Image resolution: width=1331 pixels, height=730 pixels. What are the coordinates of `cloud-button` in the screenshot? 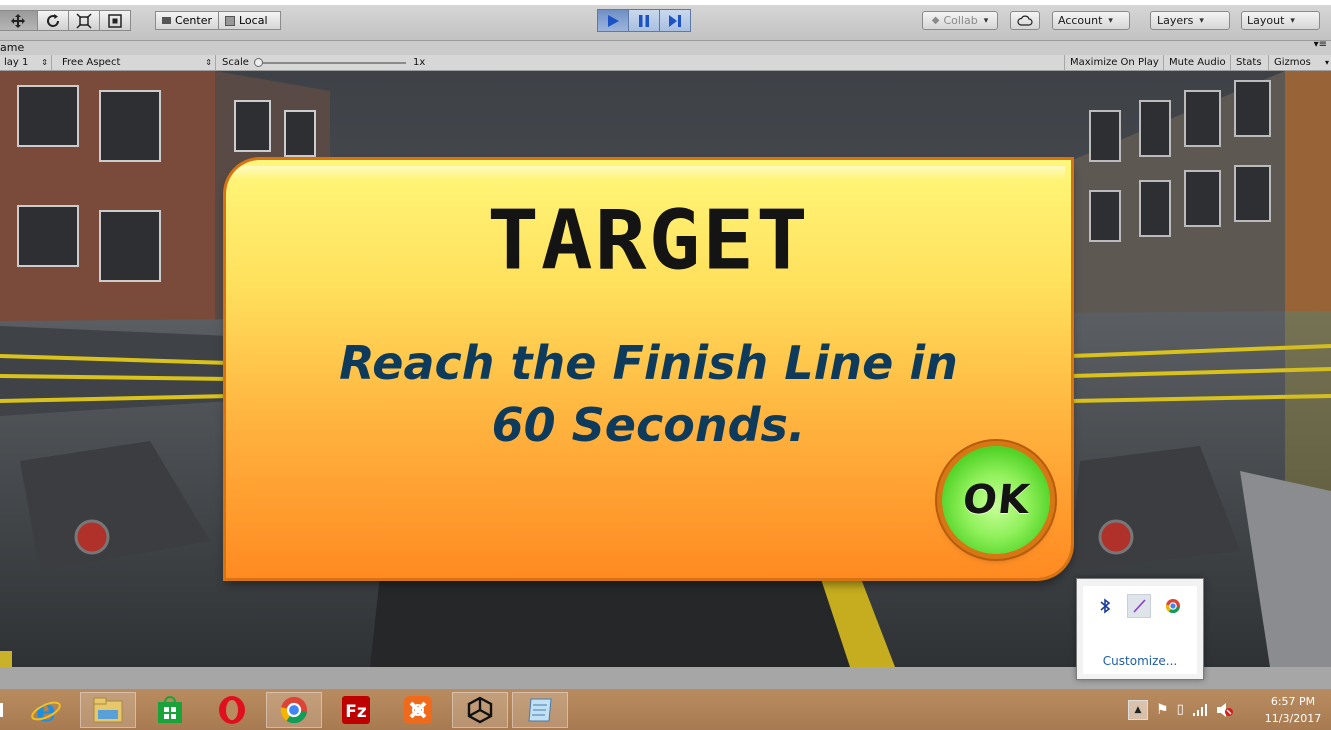 It's located at (1025, 20).